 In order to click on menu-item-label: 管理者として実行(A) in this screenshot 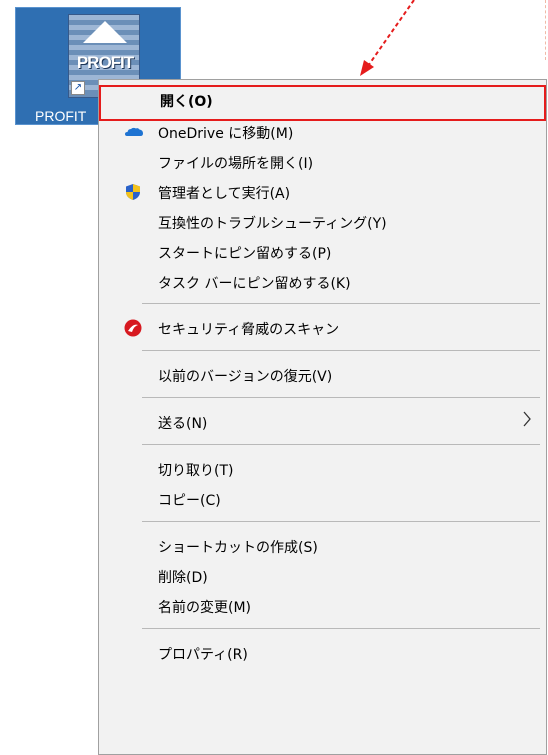, I will do `click(224, 194)`.